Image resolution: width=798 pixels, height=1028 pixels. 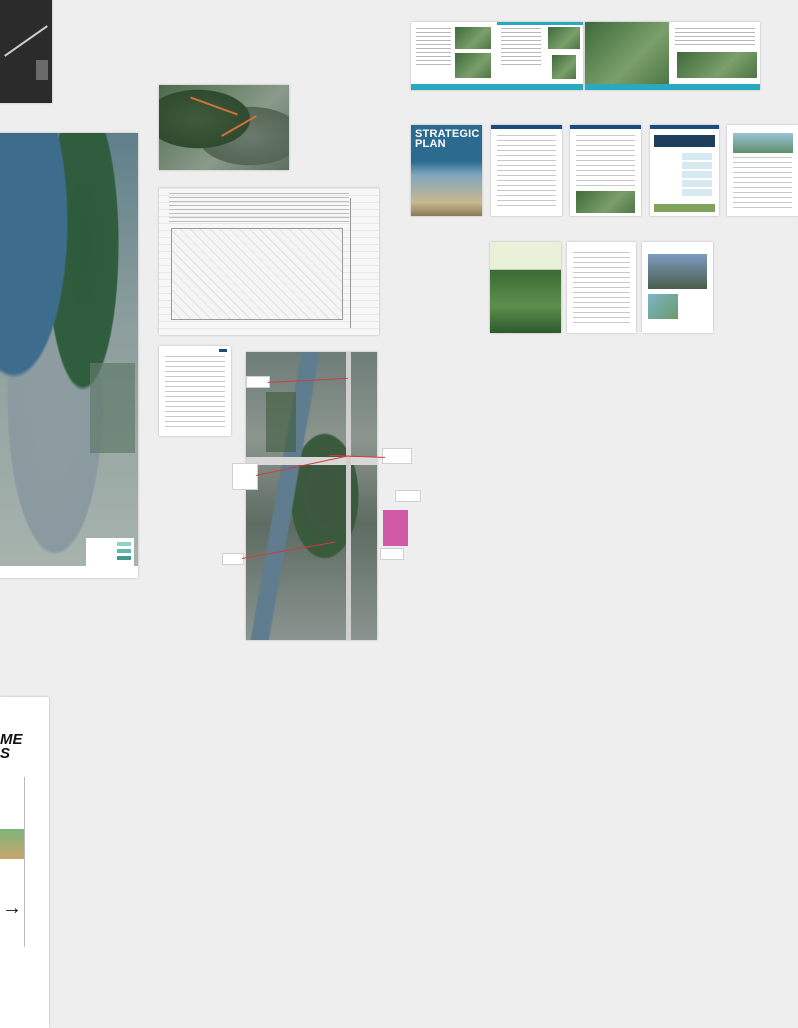 I want to click on strategic-plan-cover: STRATEGIC PLAN, so click(x=446, y=170).